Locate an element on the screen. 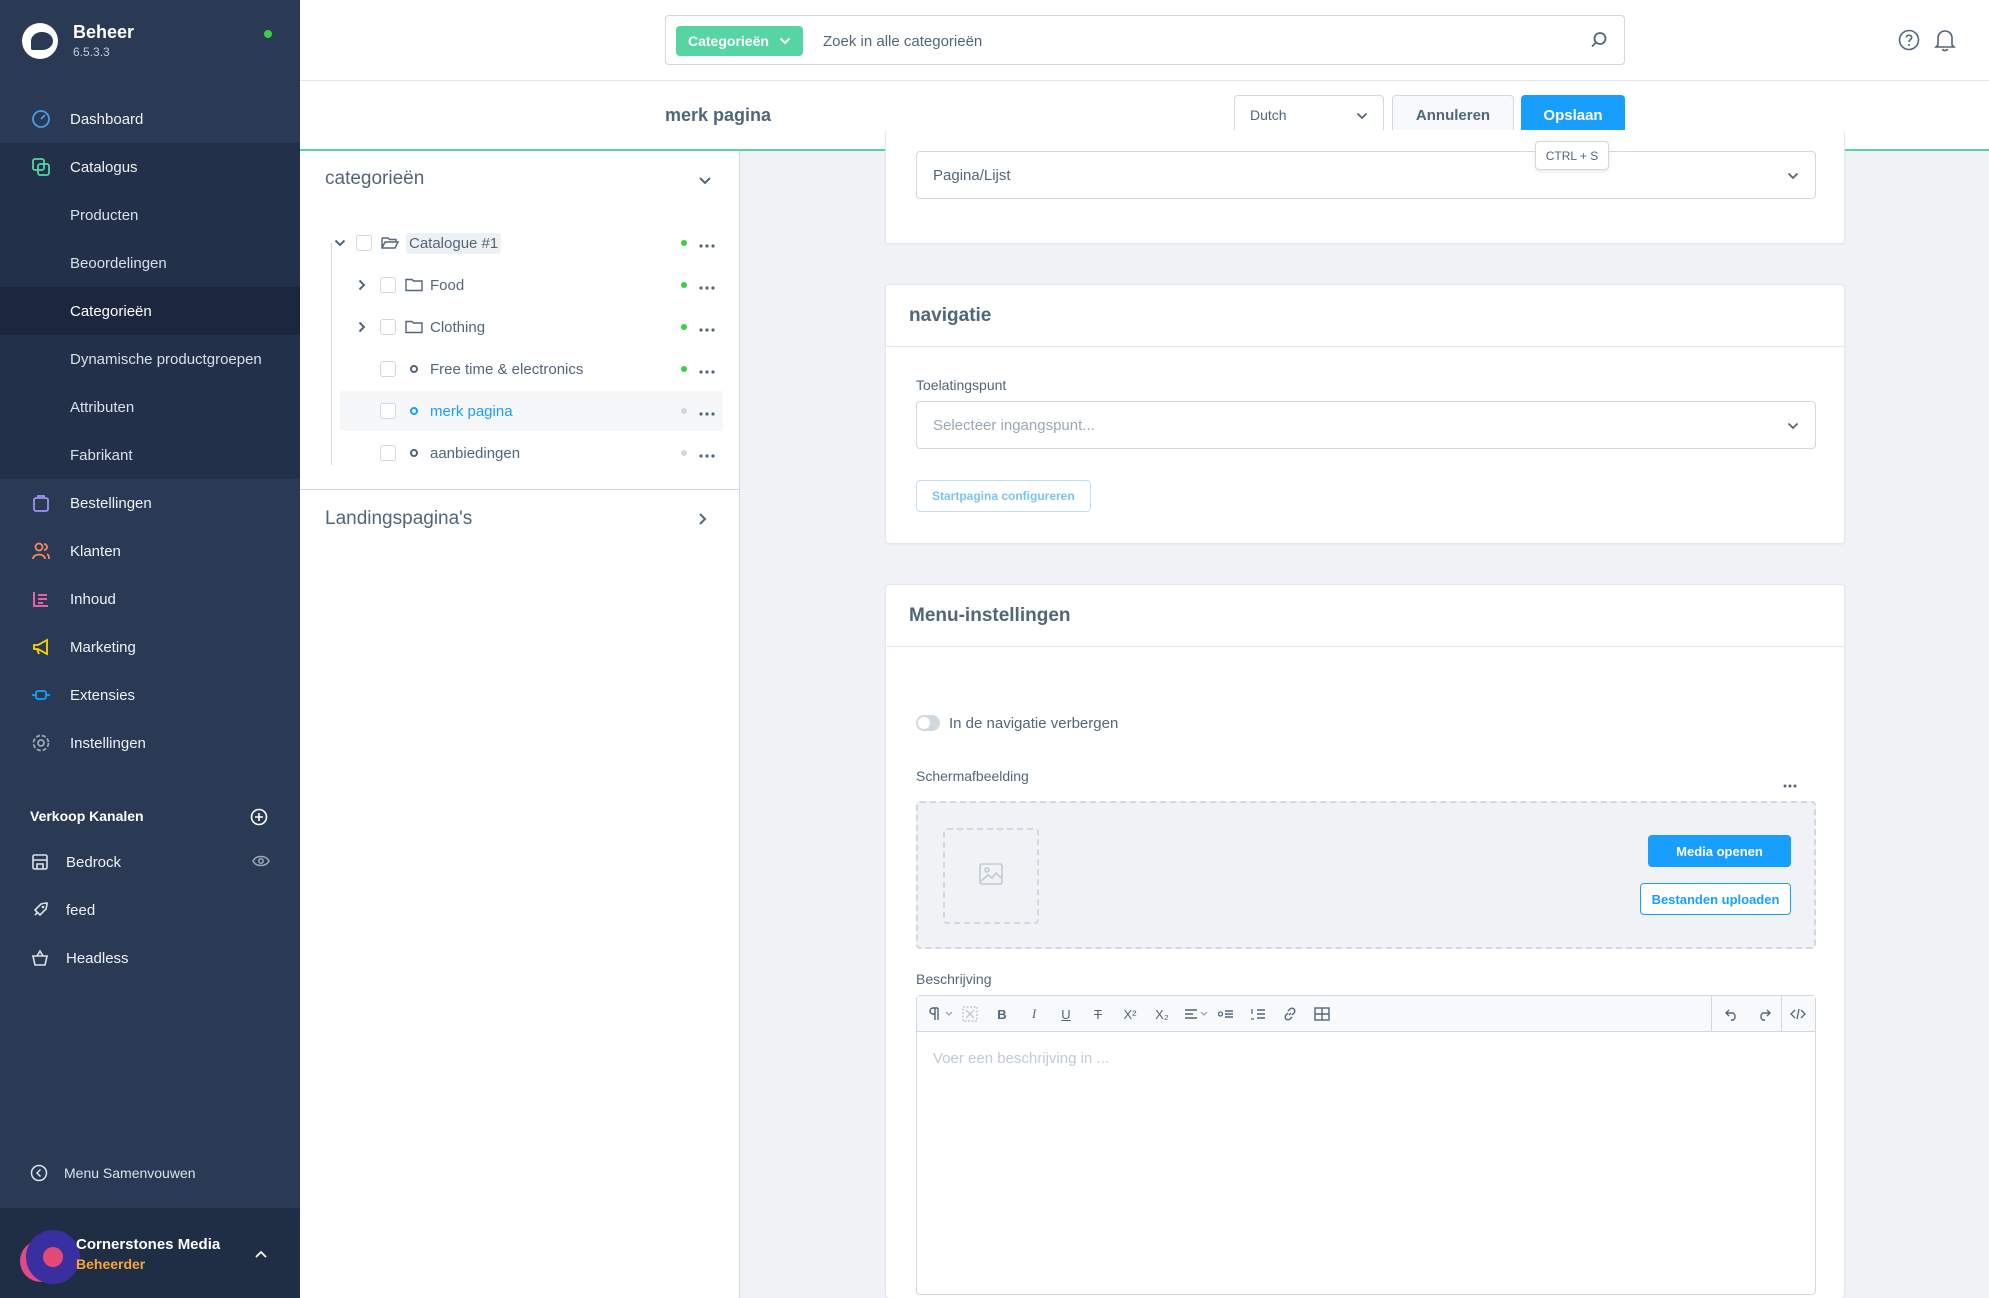 This screenshot has height=1298, width=1989. subnav-item-categories: Categorieën is located at coordinates (150, 311).